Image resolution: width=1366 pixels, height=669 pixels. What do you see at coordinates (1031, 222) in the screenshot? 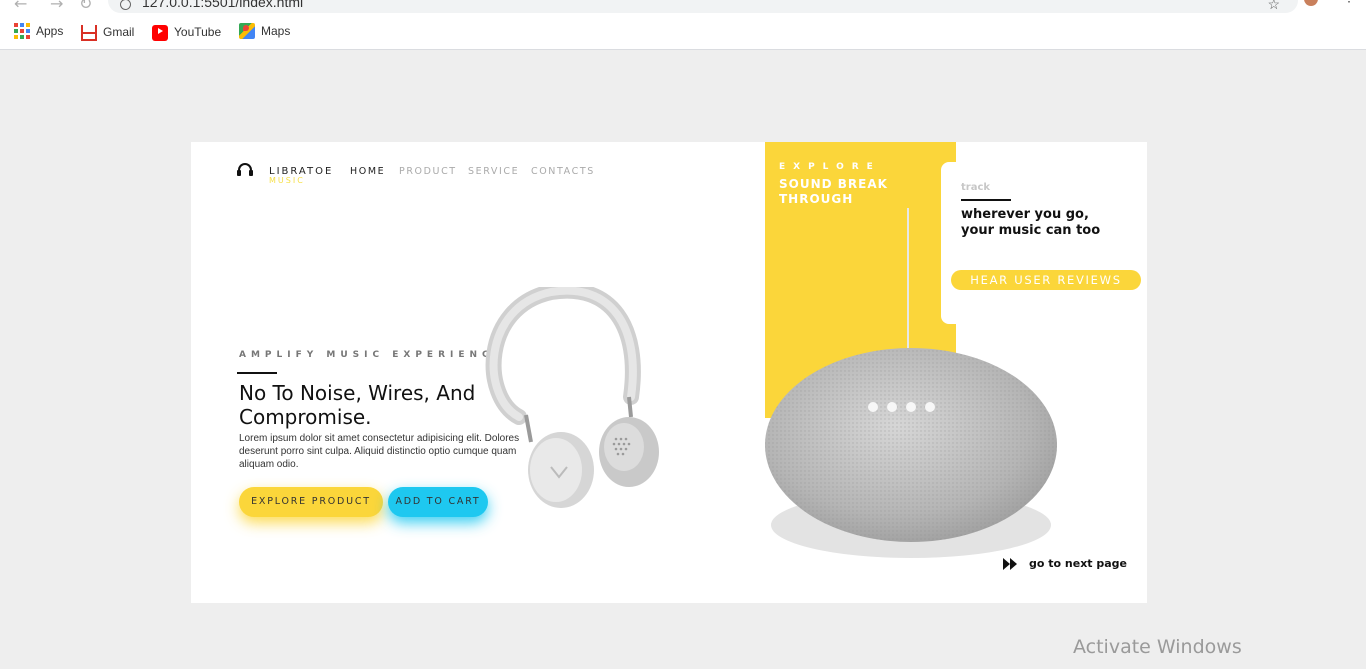
I see `tagline: wherever you go, your music can too` at bounding box center [1031, 222].